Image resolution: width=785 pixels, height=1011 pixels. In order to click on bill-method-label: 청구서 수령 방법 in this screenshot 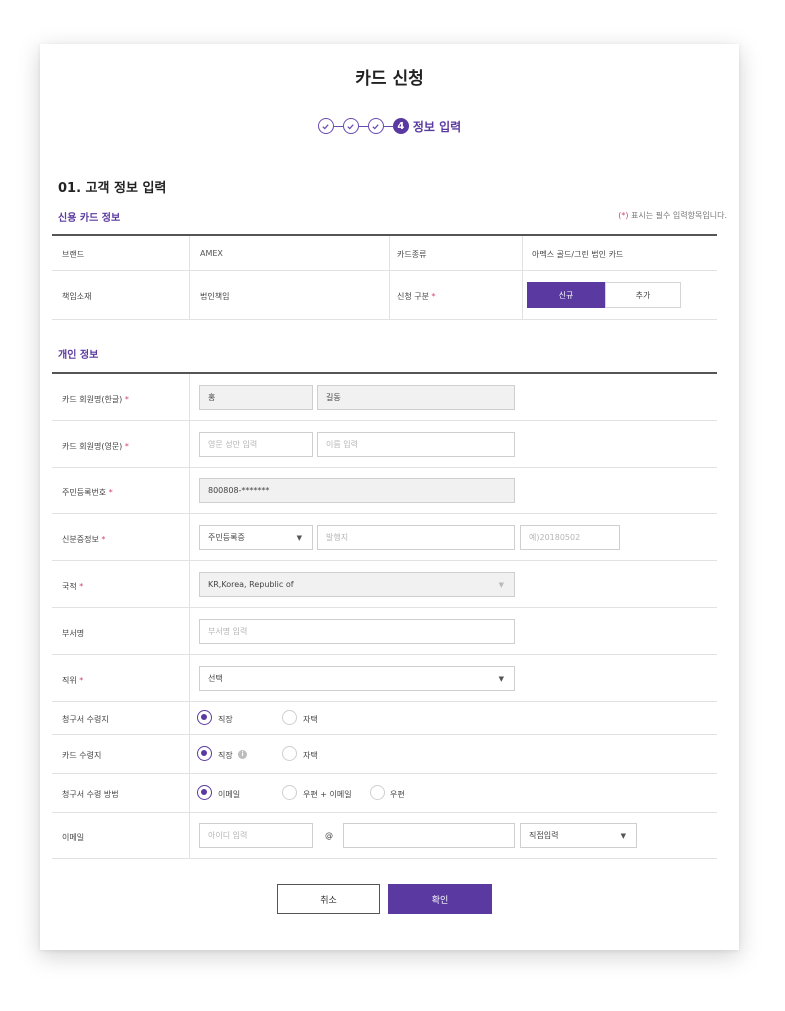, I will do `click(90, 794)`.